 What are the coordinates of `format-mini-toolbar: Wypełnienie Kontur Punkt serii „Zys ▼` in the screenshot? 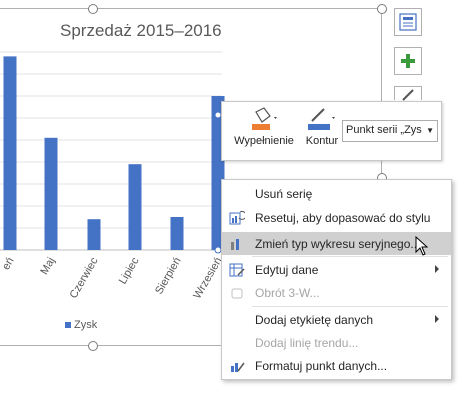 It's located at (331, 131).